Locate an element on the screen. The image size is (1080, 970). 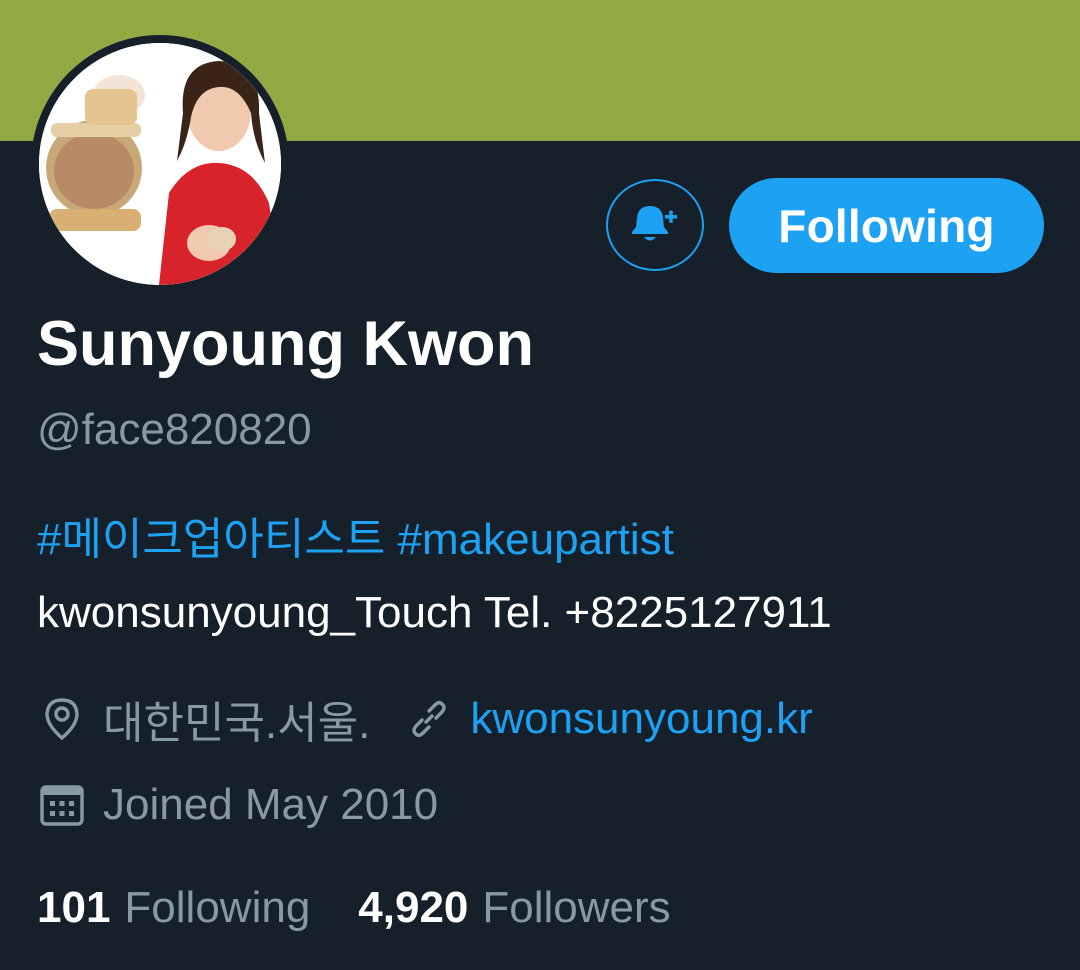
joined-date: Joined May 2010 is located at coordinates (271, 804).